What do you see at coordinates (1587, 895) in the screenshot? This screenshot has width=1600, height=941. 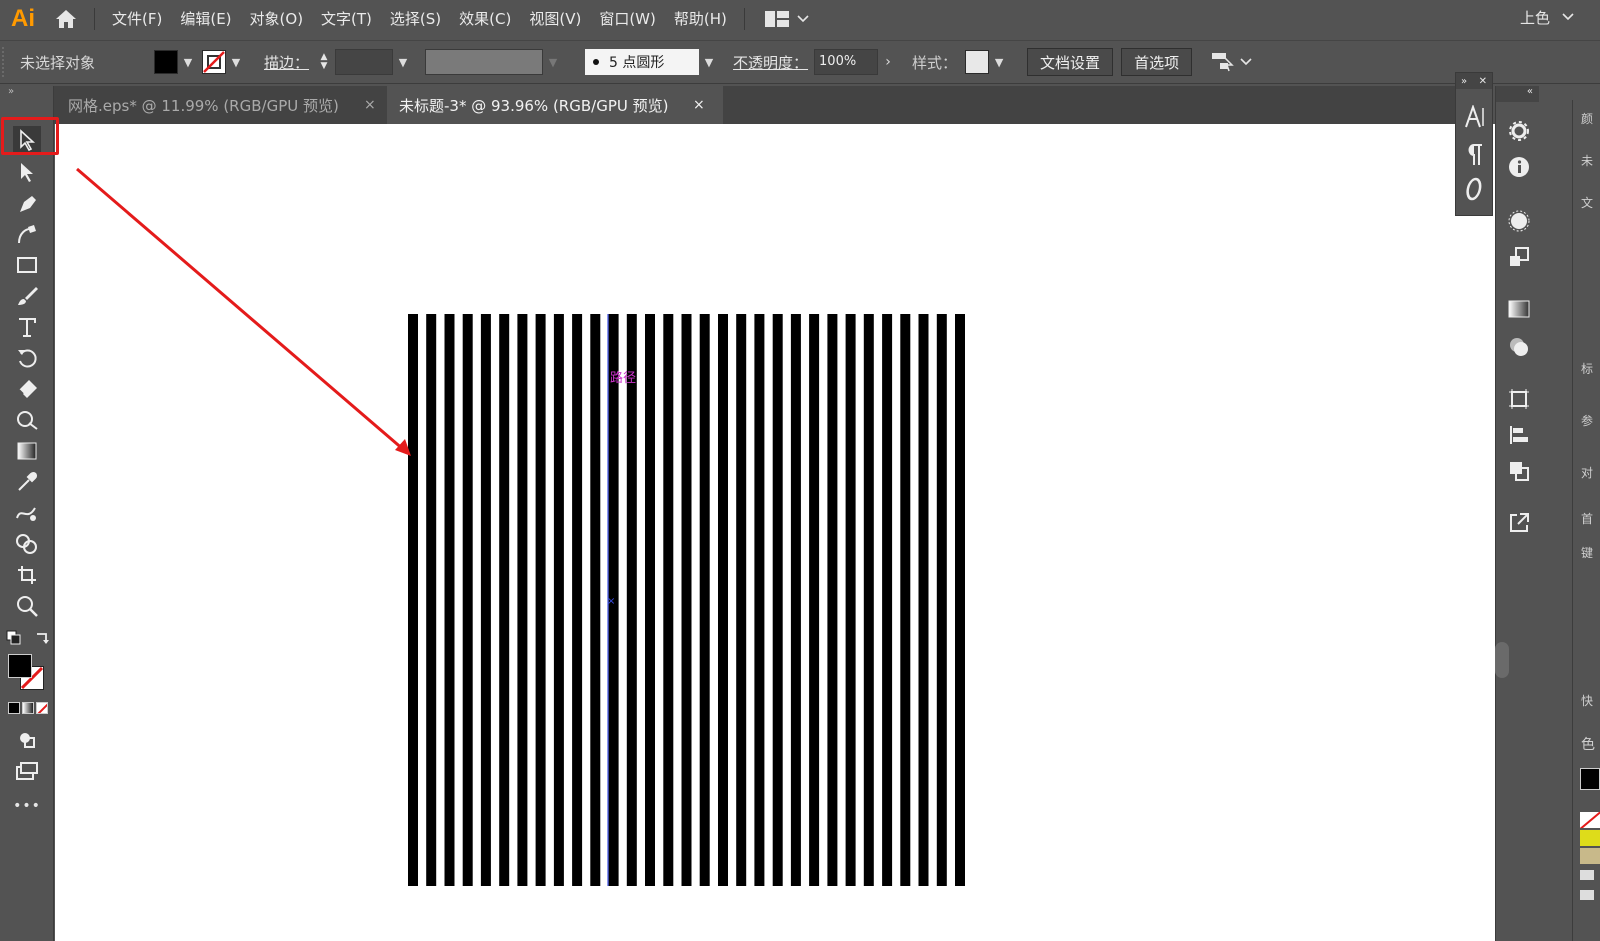 I see `folder-icon` at bounding box center [1587, 895].